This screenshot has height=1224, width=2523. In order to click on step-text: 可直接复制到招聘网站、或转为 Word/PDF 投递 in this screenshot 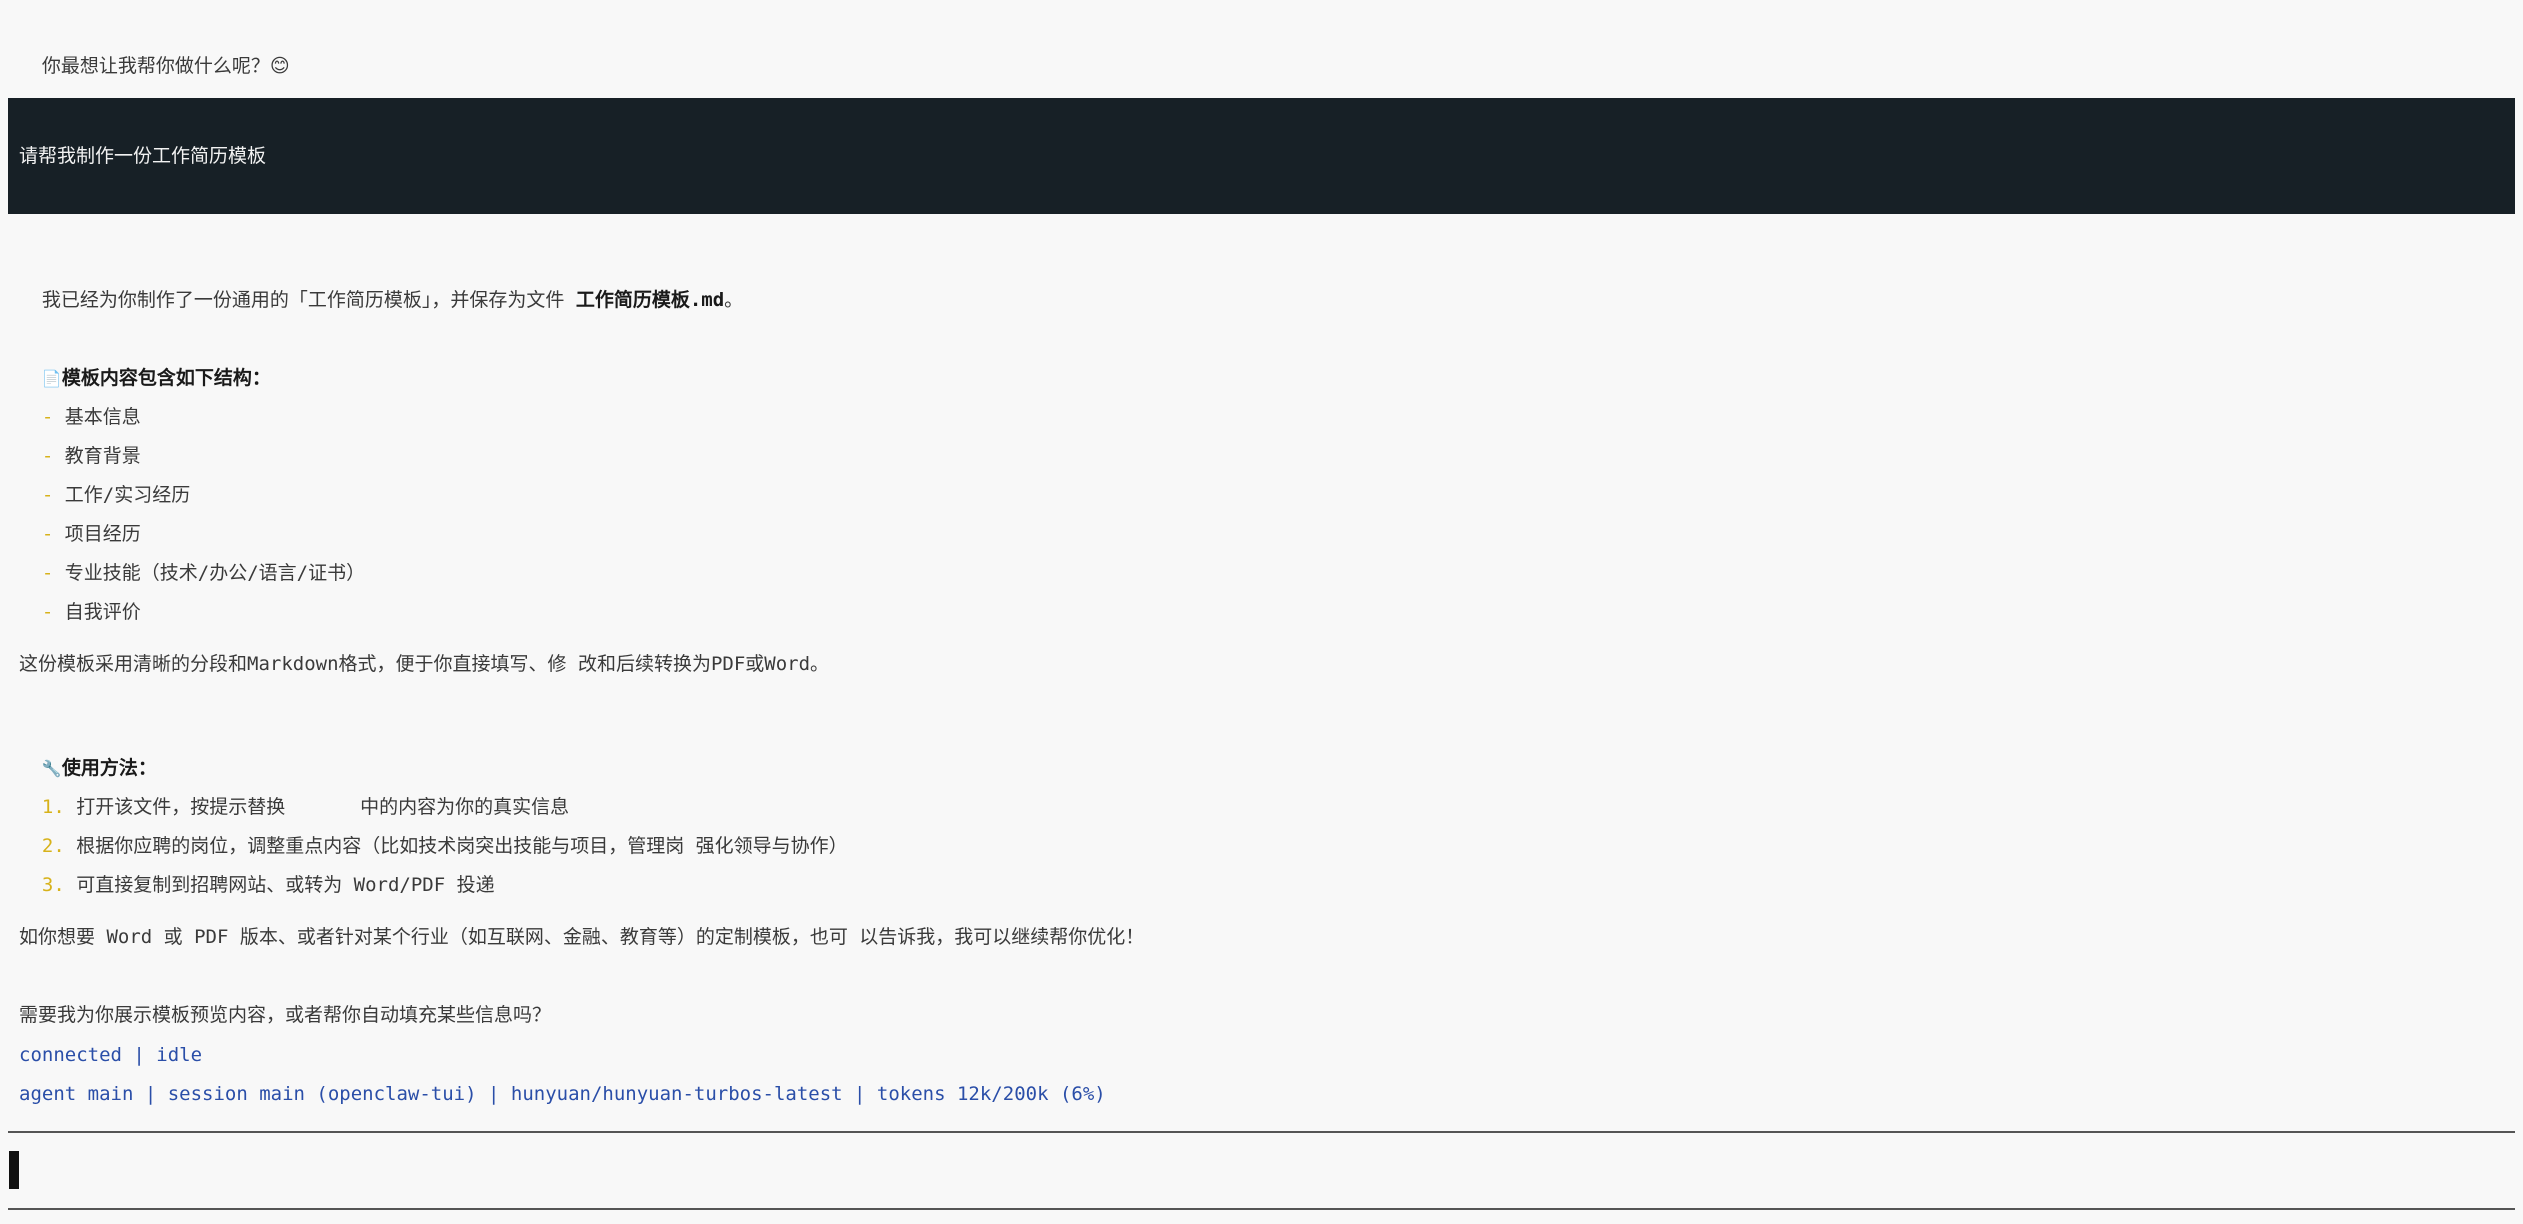, I will do `click(285, 885)`.